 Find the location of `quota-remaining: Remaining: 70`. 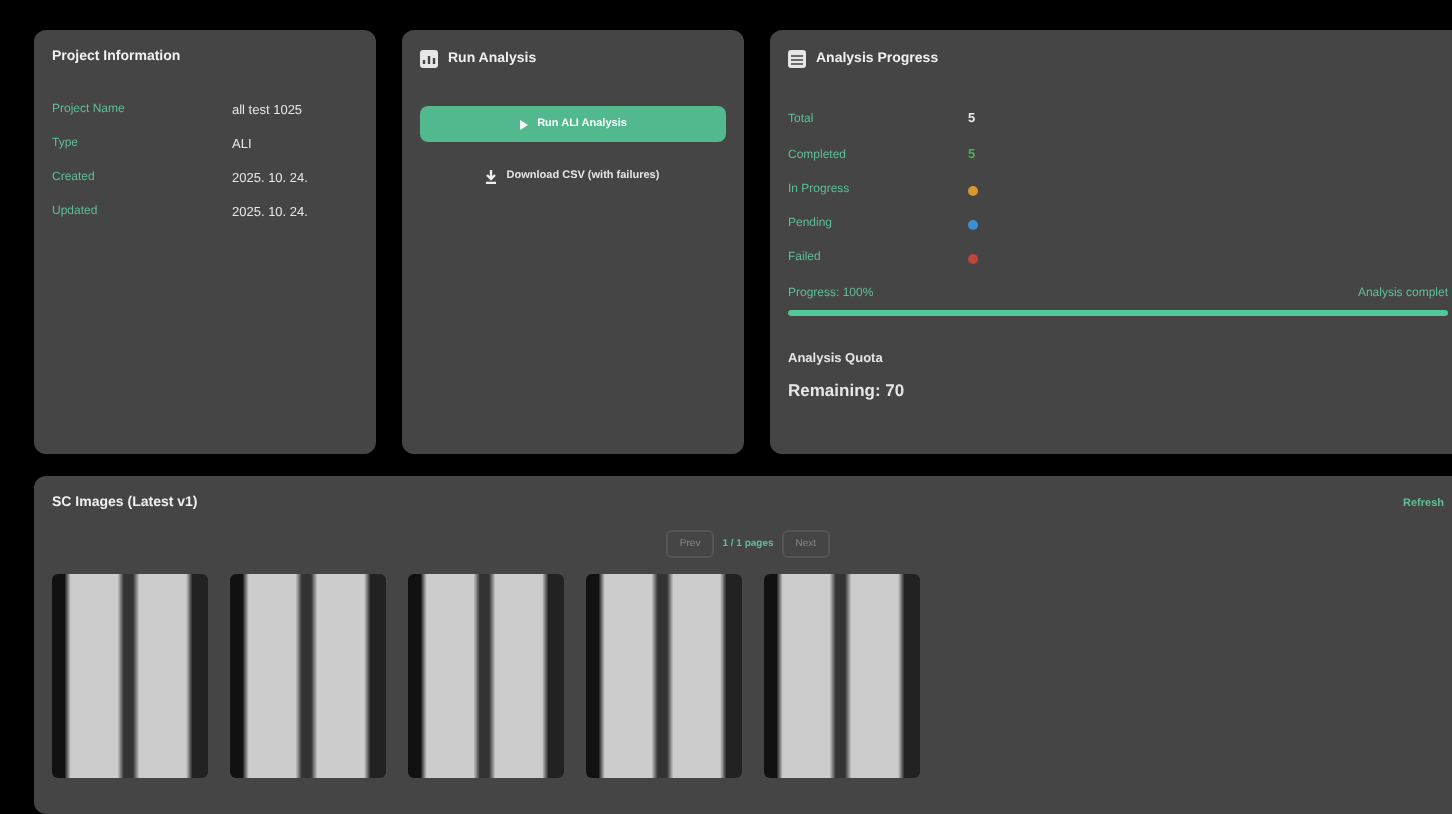

quota-remaining: Remaining: 70 is located at coordinates (847, 390).